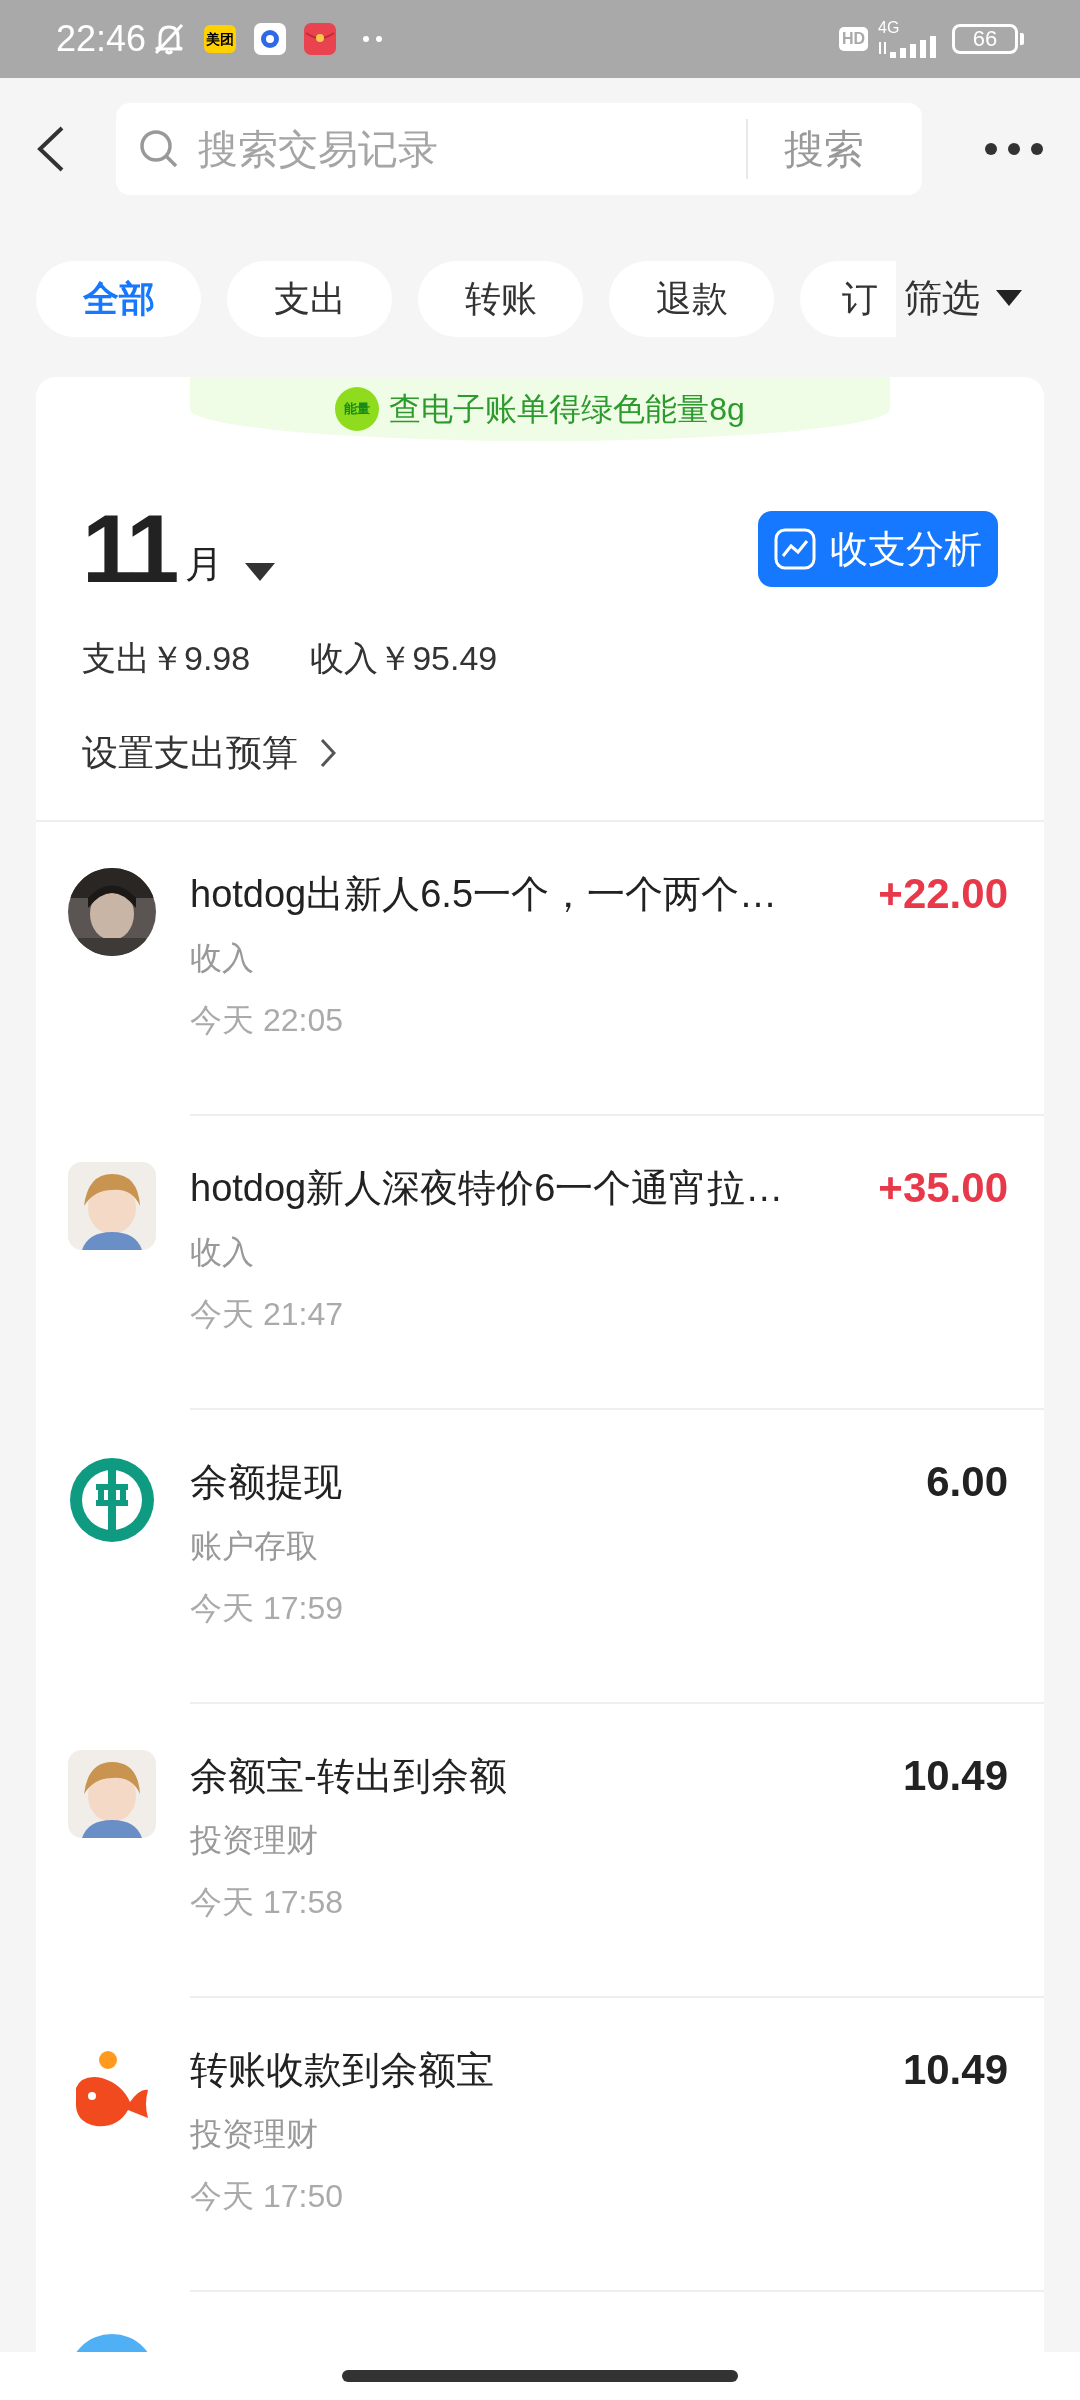 This screenshot has width=1080, height=2400. What do you see at coordinates (540, 2145) in the screenshot?
I see `transaction-row: 转账收款到余额宝 10.49 投资理财 今天 17:50` at bounding box center [540, 2145].